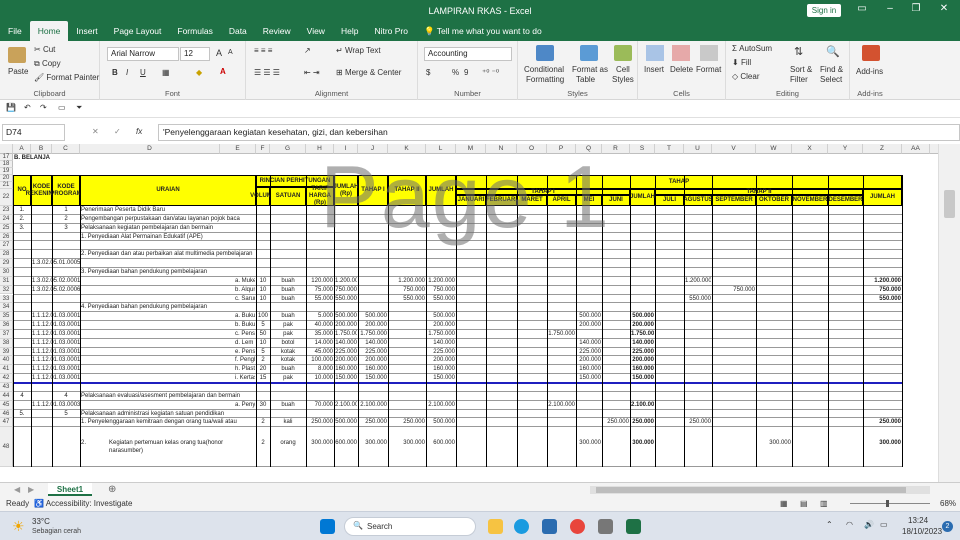 The width and height of the screenshot is (960, 540). I want to click on table-cell: pak, so click(288, 334).